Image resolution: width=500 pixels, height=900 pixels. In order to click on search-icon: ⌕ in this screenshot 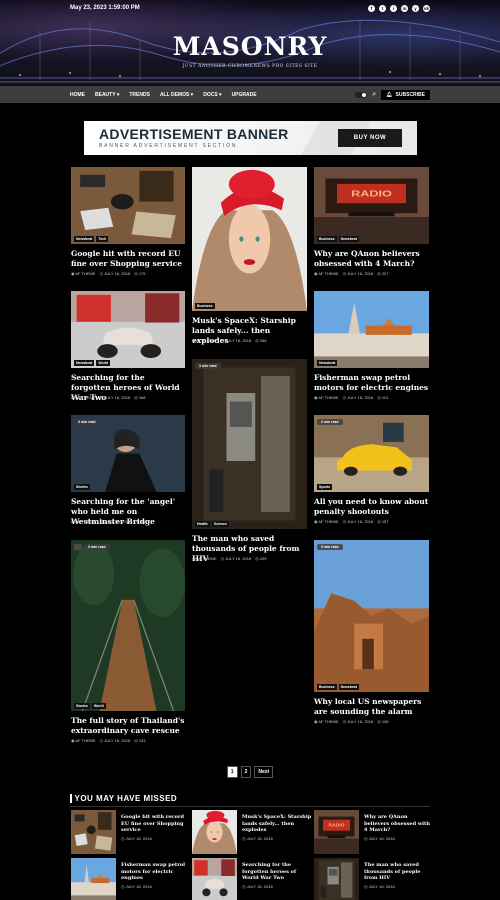, I will do `click(374, 94)`.